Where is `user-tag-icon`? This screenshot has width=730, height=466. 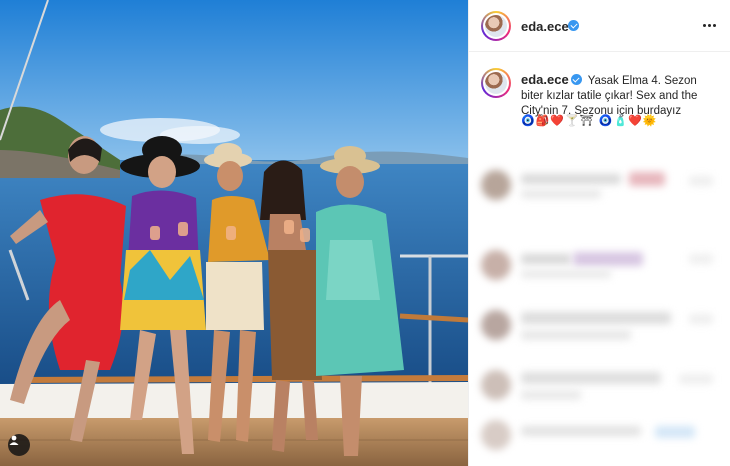
user-tag-icon is located at coordinates (14, 440).